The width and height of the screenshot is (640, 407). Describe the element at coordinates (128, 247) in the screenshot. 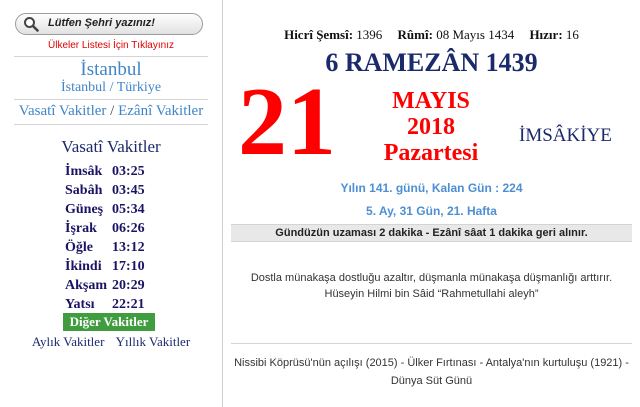

I see `prayer-time: 13:12` at that location.